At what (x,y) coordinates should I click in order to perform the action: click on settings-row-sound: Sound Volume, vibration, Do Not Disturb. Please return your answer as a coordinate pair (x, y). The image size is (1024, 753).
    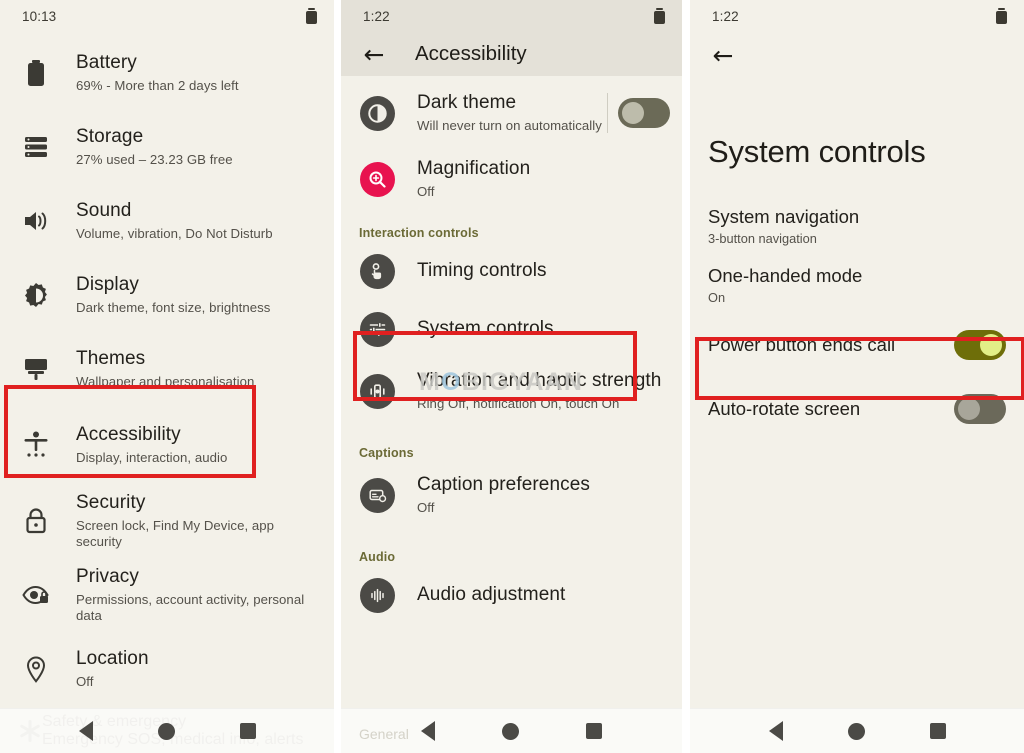
    Looking at the image, I should click on (167, 221).